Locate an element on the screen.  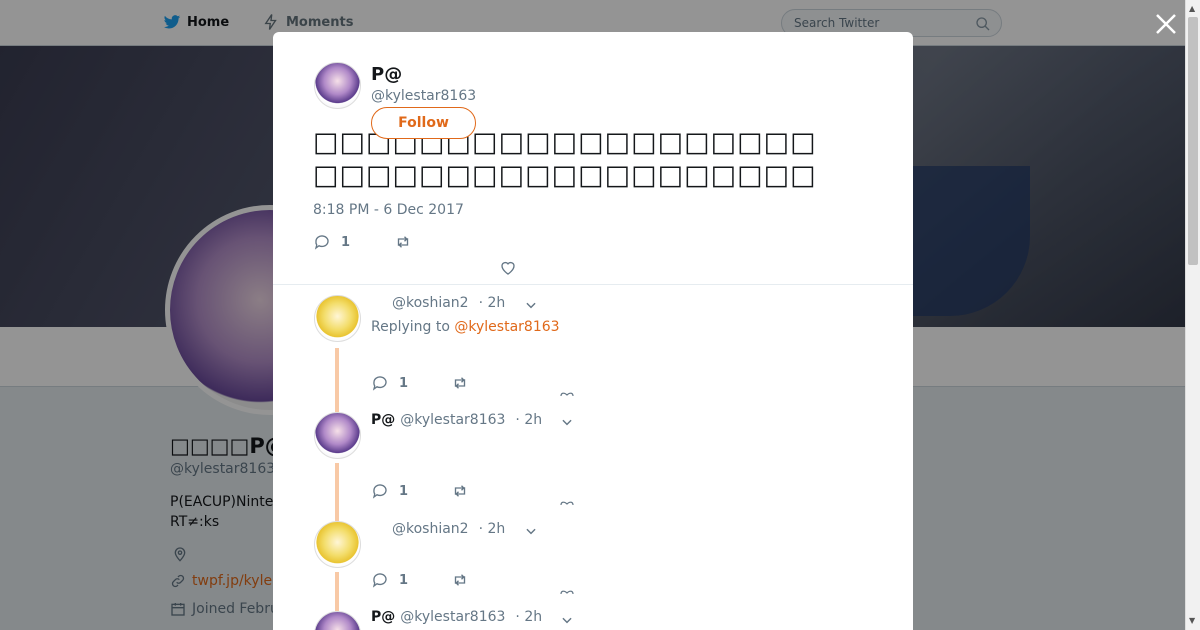
reply-tweet: @koshian2 · 2h 1 is located at coordinates (593, 550).